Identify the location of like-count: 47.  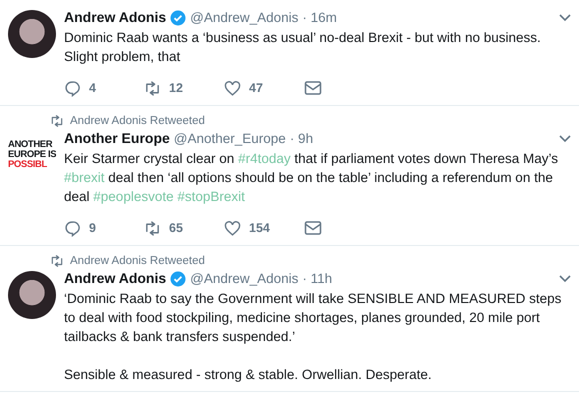
(256, 88).